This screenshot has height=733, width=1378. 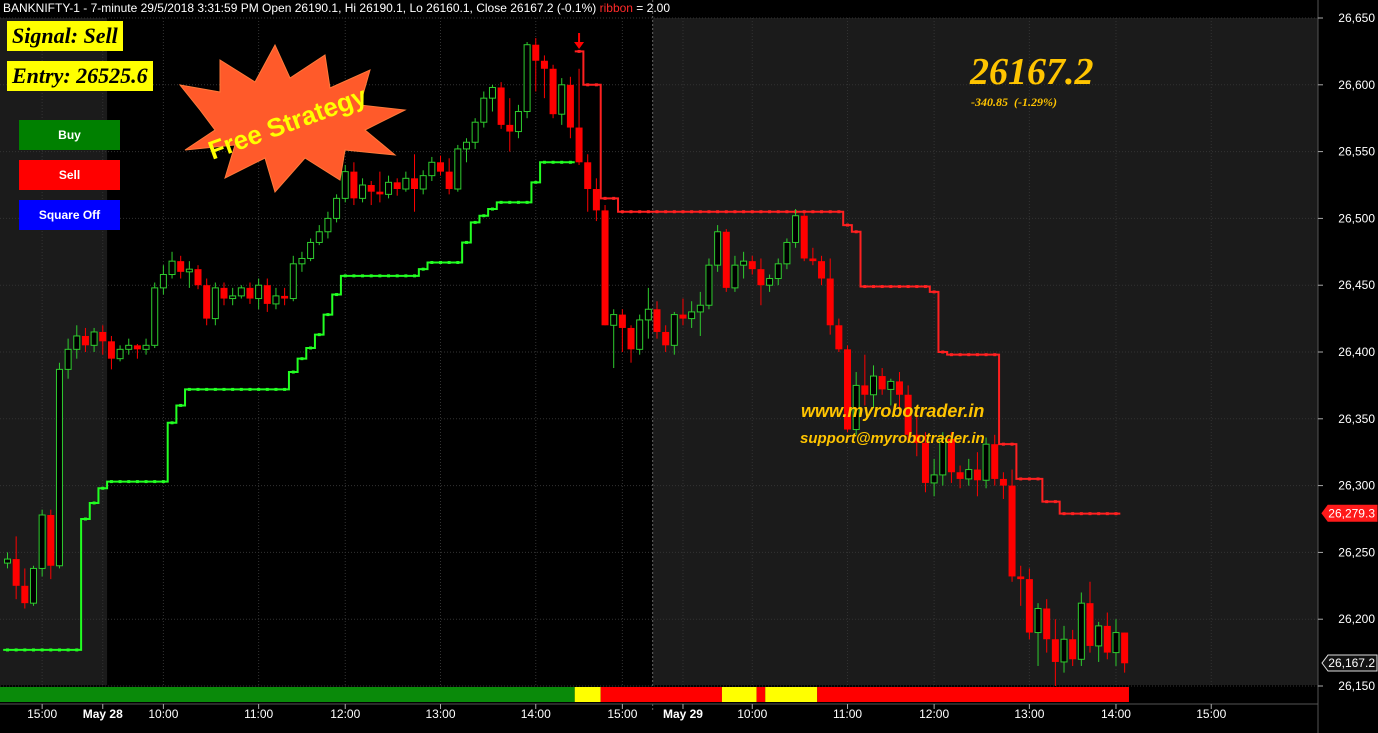 What do you see at coordinates (1356, 486) in the screenshot?
I see `y-tick-label: 26,300` at bounding box center [1356, 486].